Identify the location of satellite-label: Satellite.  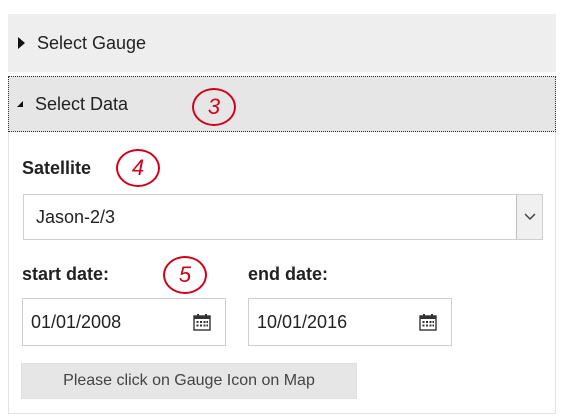
(57, 168).